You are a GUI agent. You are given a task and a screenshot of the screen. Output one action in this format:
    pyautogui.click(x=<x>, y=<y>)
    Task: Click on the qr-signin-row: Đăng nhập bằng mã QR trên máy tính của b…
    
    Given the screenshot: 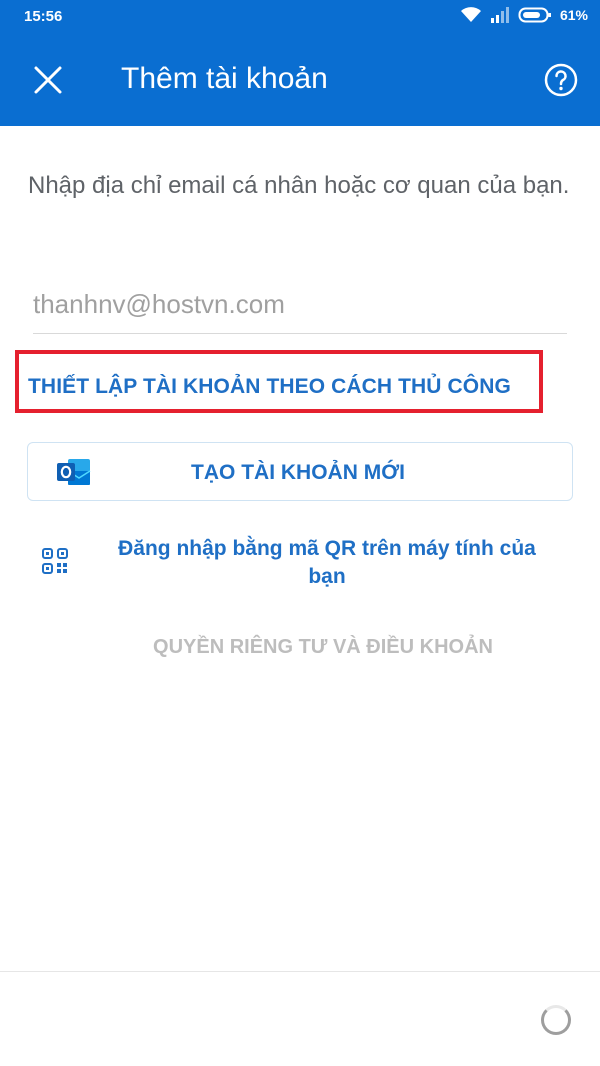 What is the action you would take?
    pyautogui.click(x=307, y=565)
    